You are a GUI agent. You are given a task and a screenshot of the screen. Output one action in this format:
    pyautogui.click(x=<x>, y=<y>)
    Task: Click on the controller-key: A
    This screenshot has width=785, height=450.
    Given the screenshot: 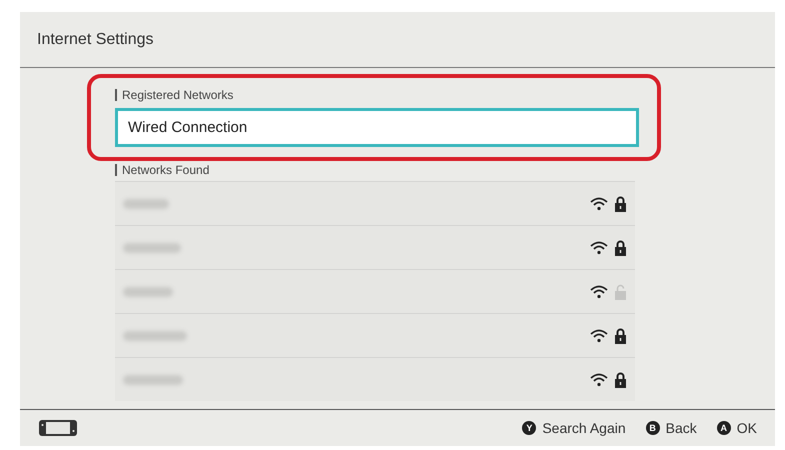 What is the action you would take?
    pyautogui.click(x=723, y=428)
    